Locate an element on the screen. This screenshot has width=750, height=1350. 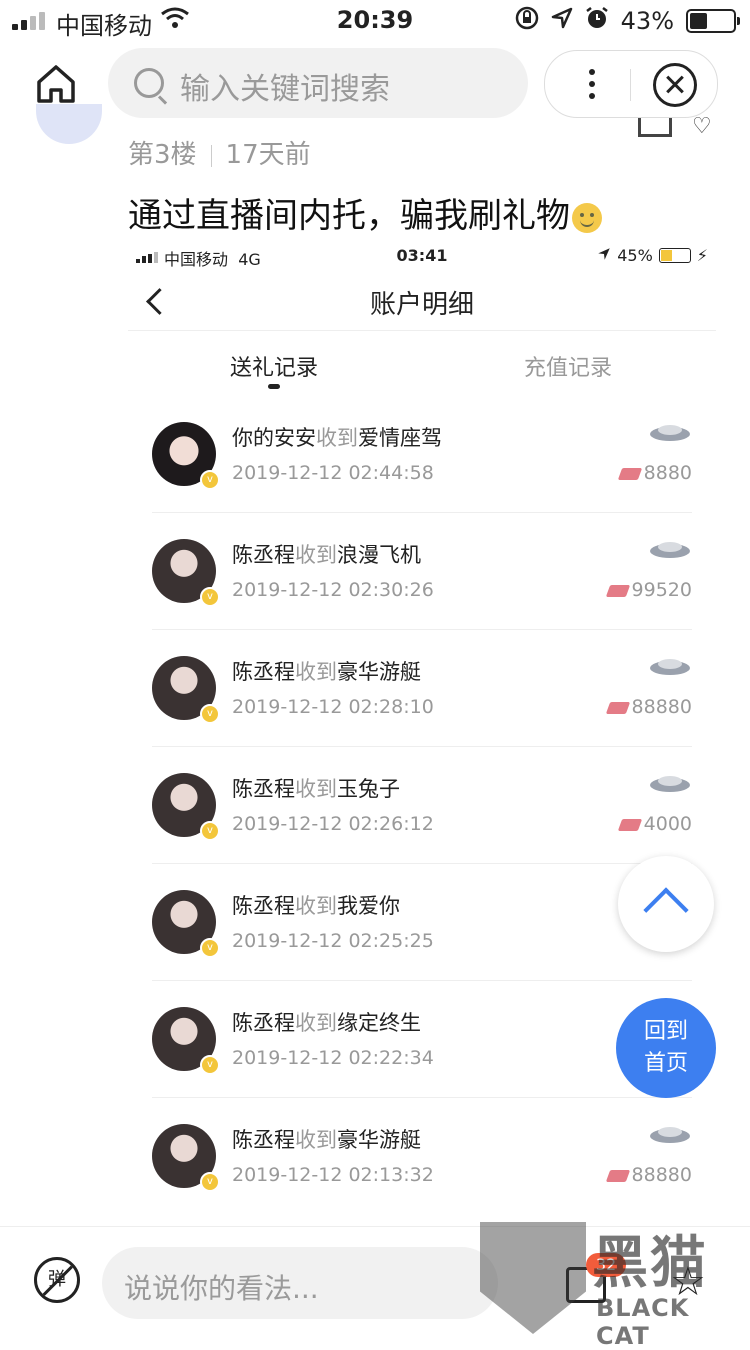
post-meta: 第3楼 17天前 is located at coordinates (219, 152).